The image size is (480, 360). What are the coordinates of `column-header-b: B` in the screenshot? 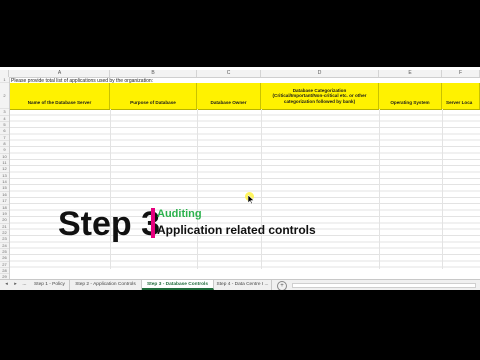 It's located at (153, 73).